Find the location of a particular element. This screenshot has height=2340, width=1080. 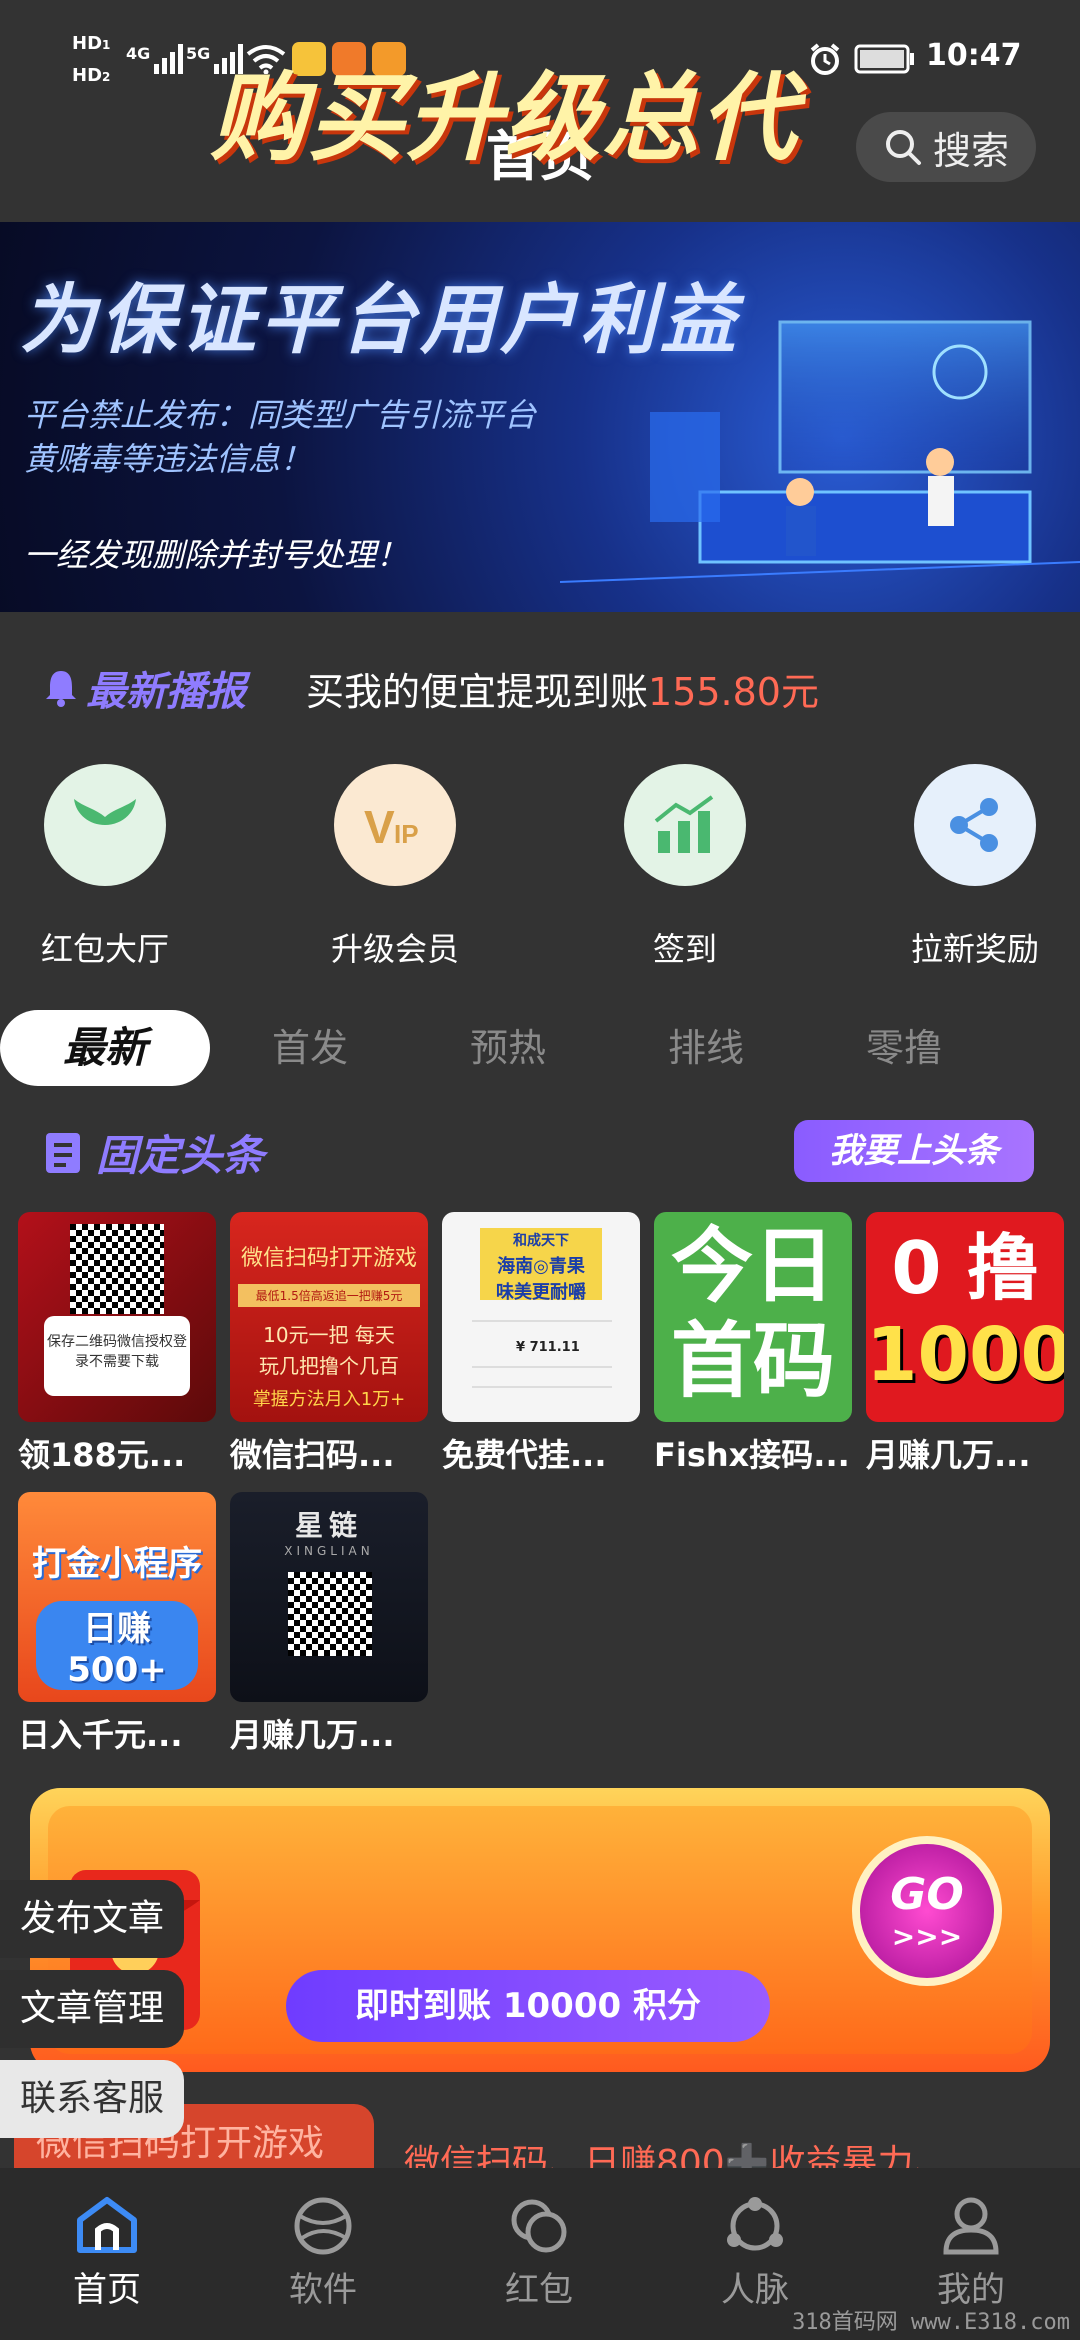

red-packet-icon is located at coordinates (539, 2226).